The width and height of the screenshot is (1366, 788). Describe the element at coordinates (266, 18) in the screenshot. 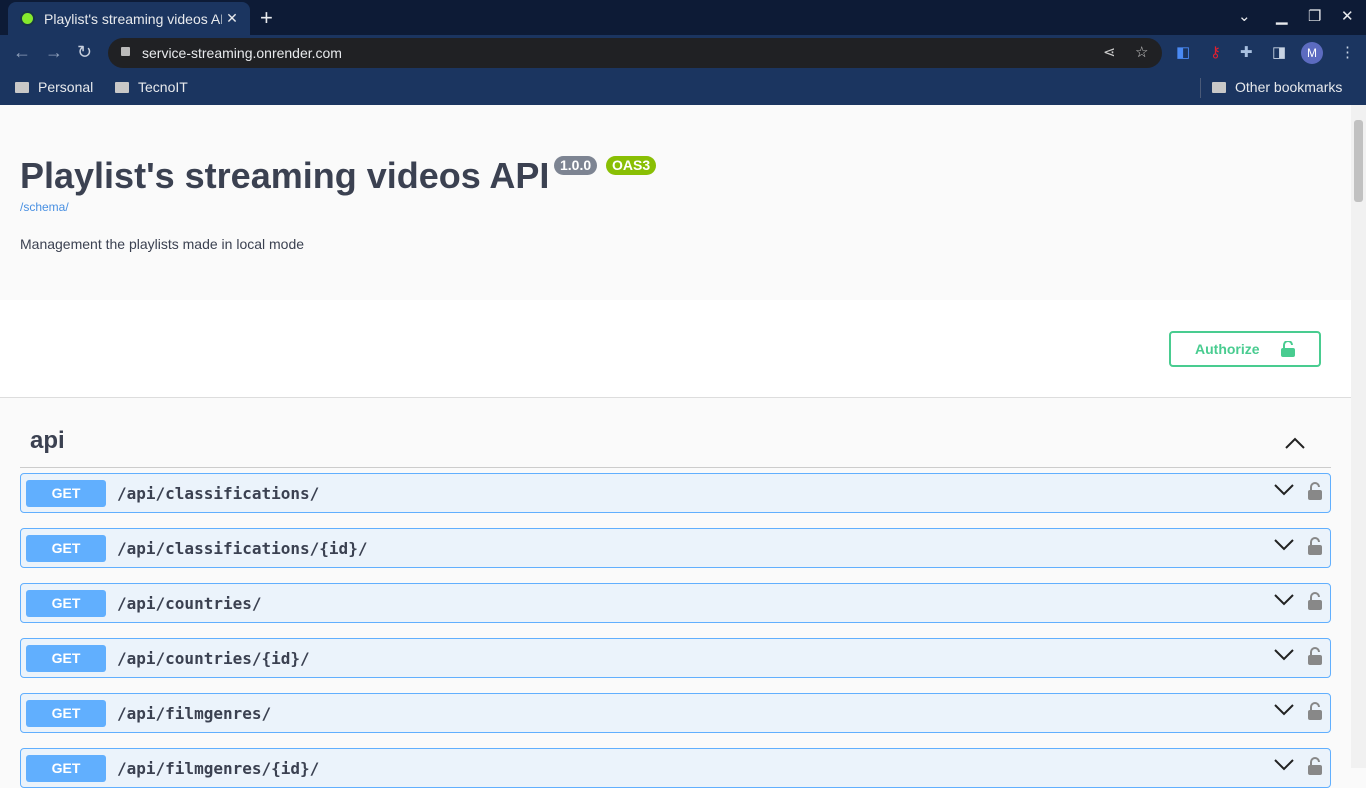

I see `new-tab-icon: +` at that location.